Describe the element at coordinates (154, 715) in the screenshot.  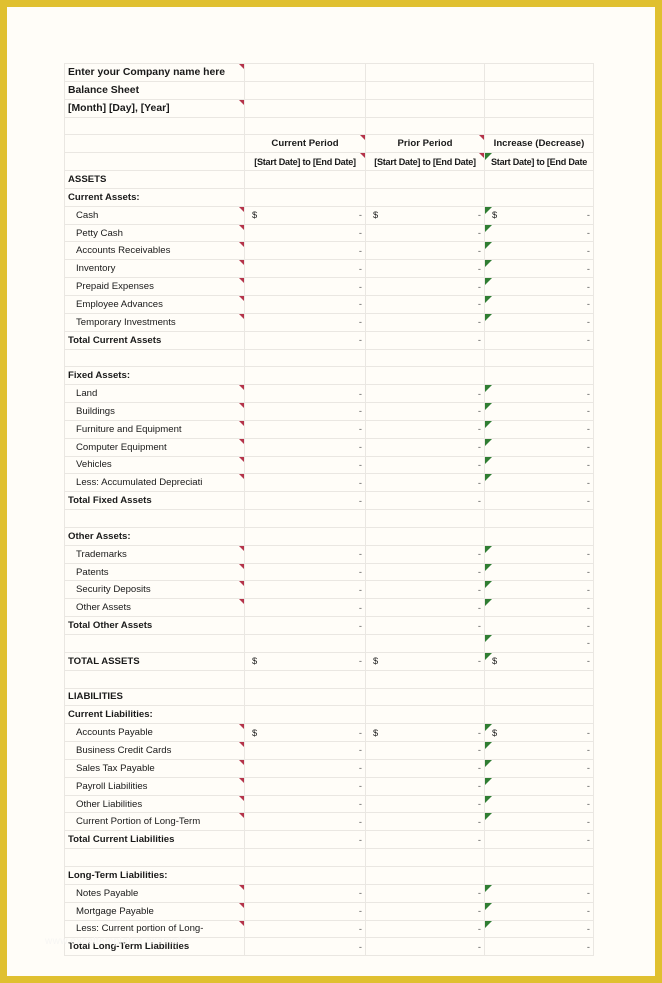
I see `current-liabilities-header: Current Liabilities:` at that location.